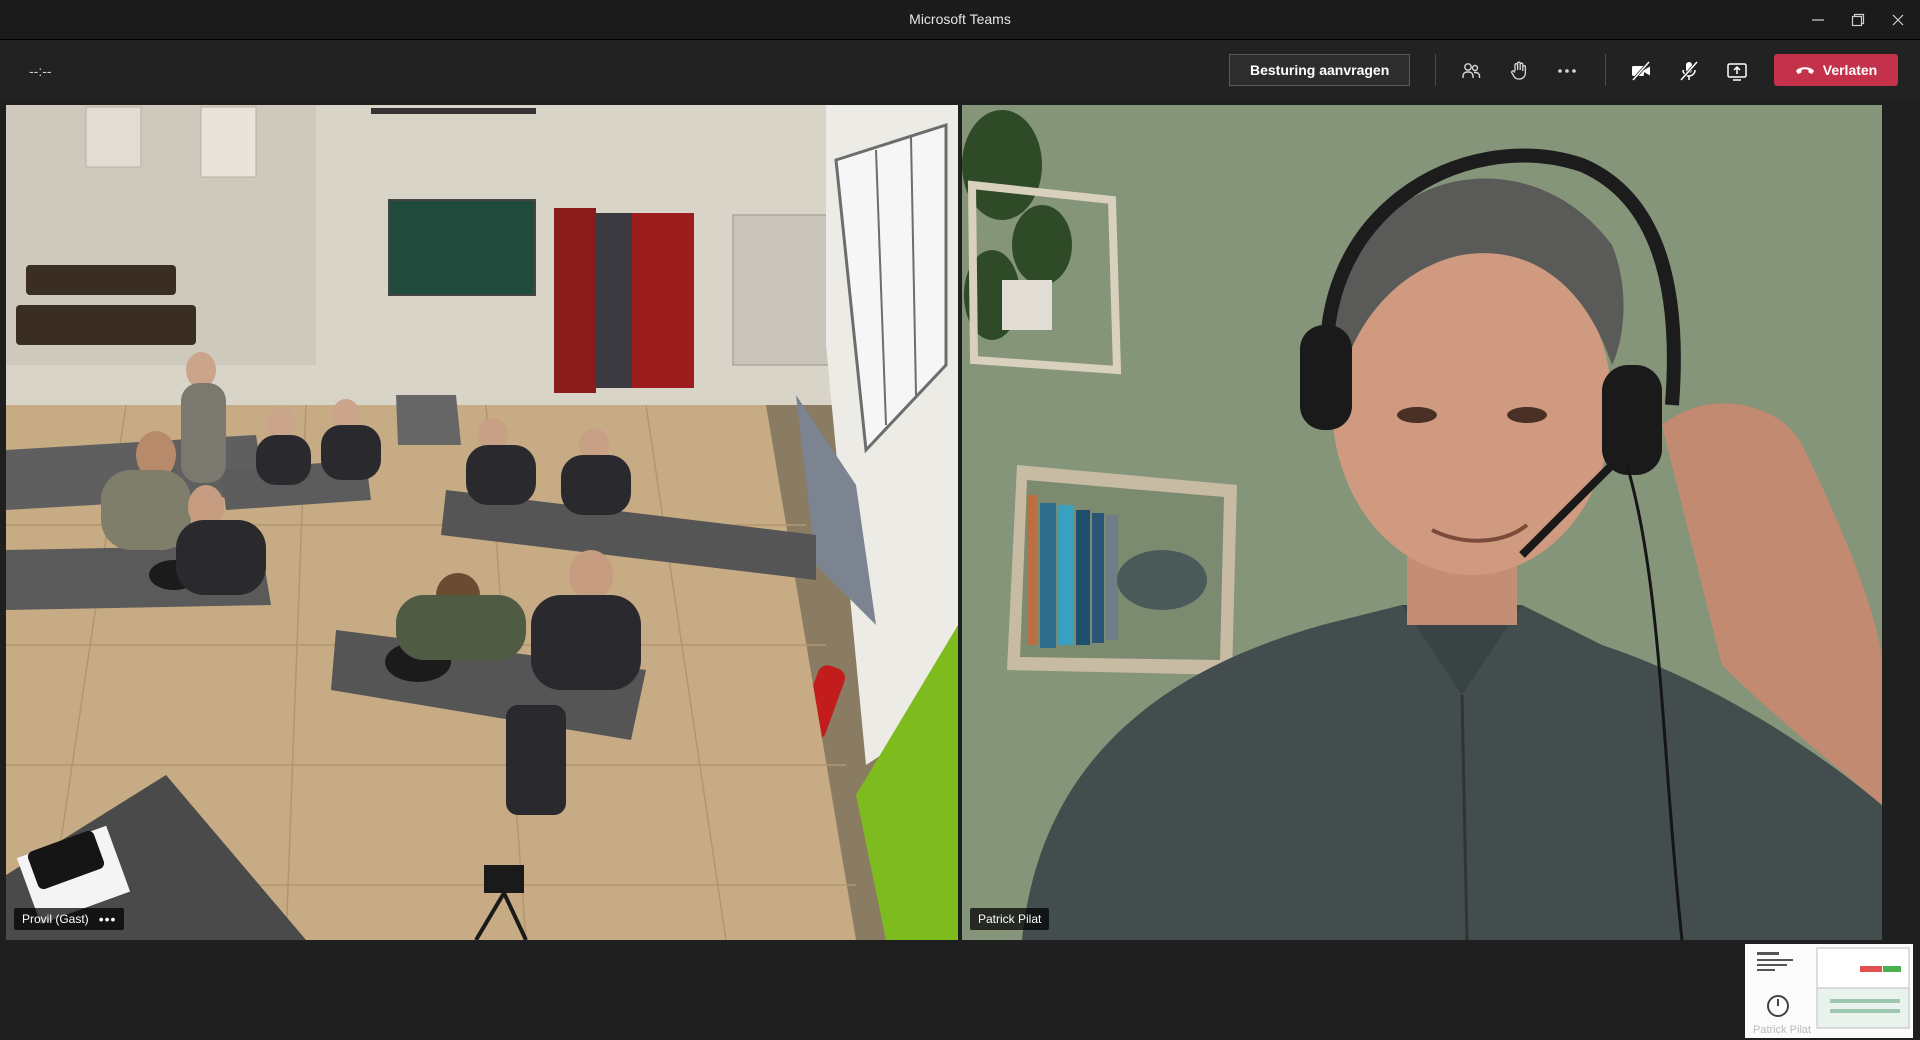 This screenshot has width=1920, height=1040. I want to click on meeting-toolbar: --:-- Besturing aanvragen Verlaten, so click(960, 71).